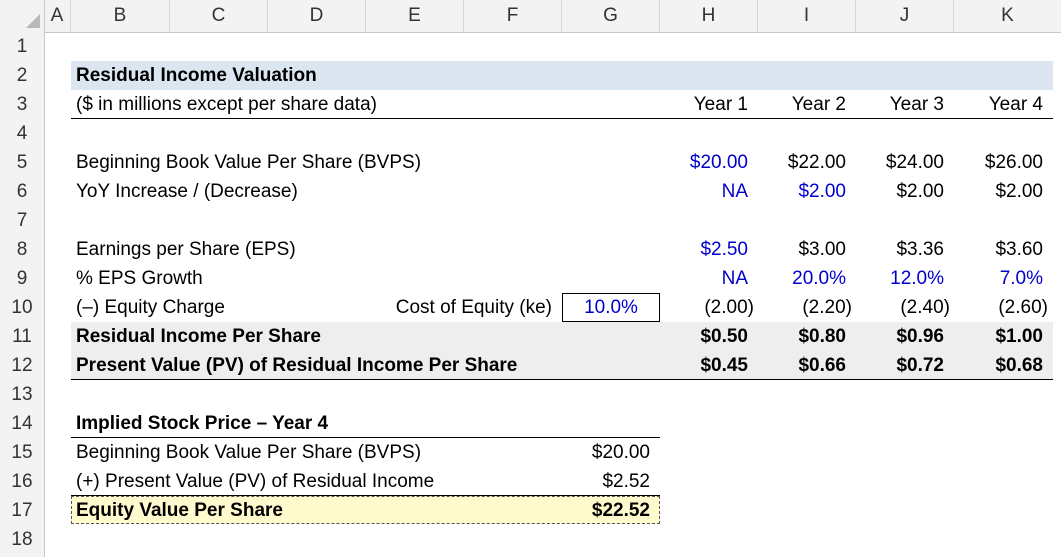 The height and width of the screenshot is (557, 1061). I want to click on yoy-value: NA, so click(704, 191).